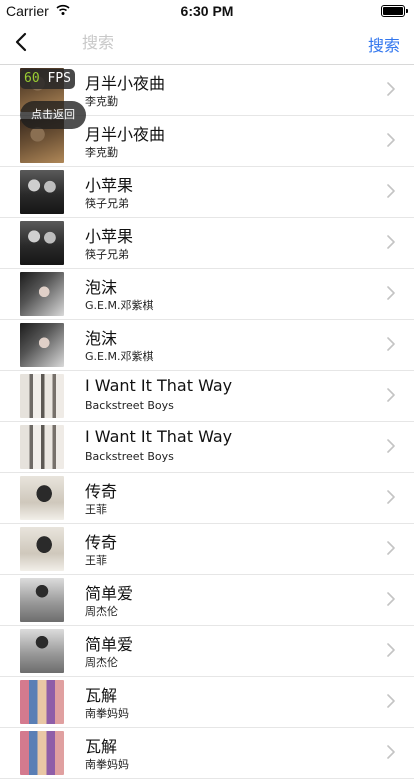 The width and height of the screenshot is (414, 779). What do you see at coordinates (55, 78) in the screenshot?
I see `fps-unit: FPS` at bounding box center [55, 78].